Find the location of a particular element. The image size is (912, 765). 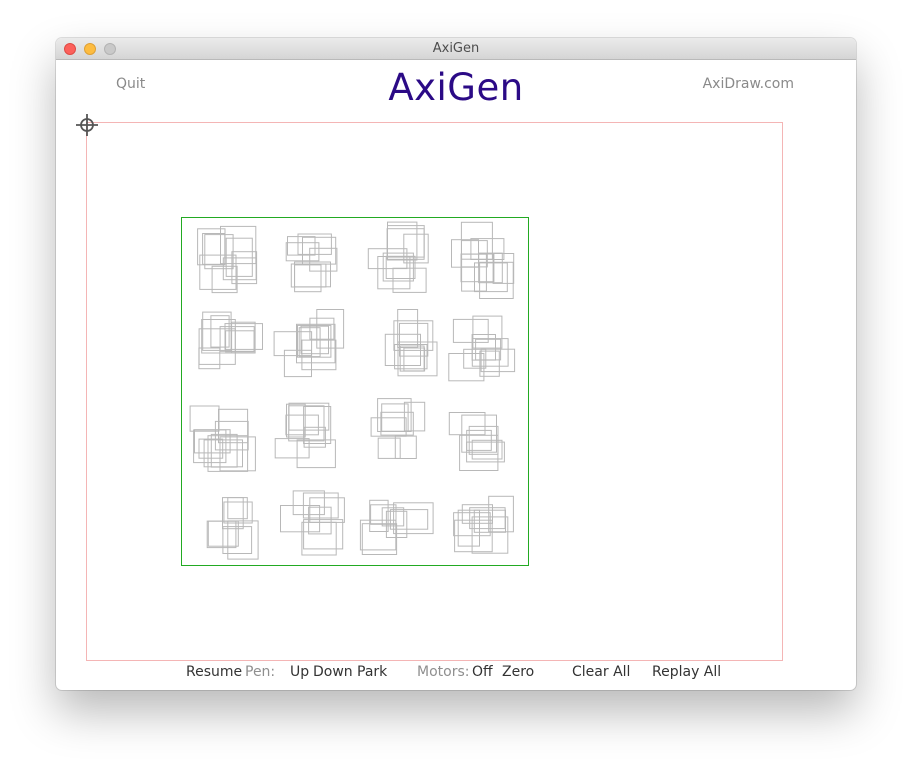

motors-zero-button: Zero is located at coordinates (518, 672).